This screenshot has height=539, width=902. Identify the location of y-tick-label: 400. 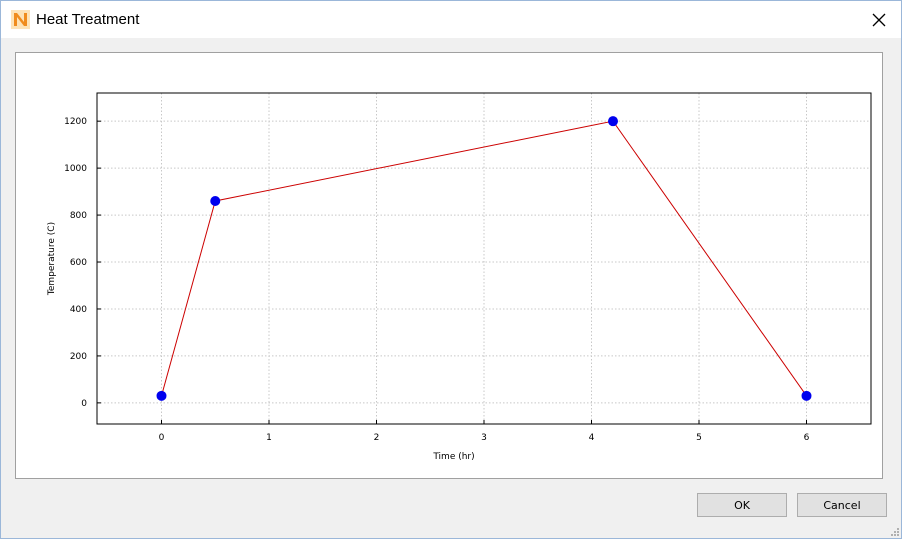
(78, 310).